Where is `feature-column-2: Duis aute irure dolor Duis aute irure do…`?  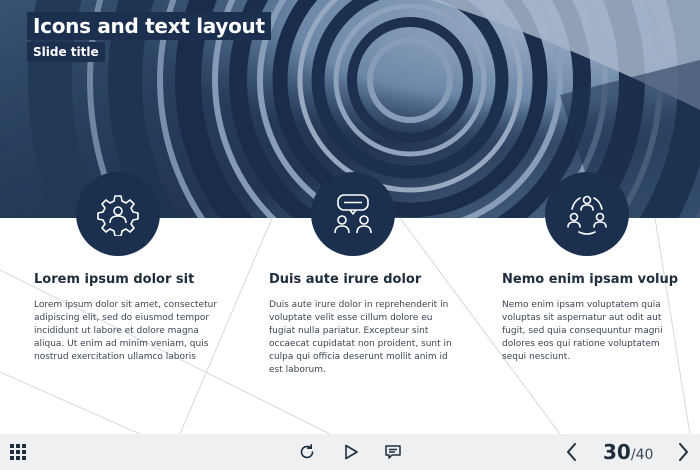
feature-column-2: Duis aute irure dolor Duis aute irure do… is located at coordinates (364, 274).